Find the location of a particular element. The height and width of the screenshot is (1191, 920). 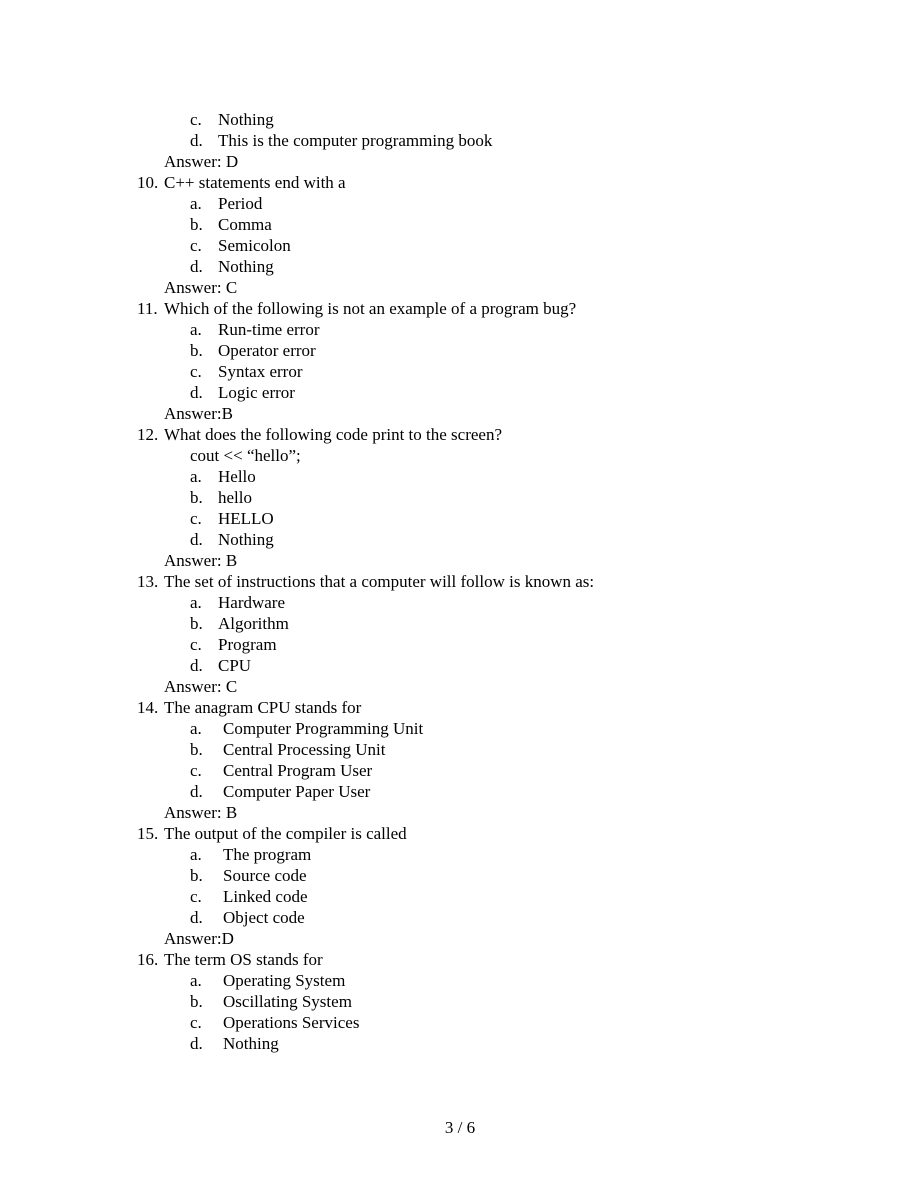

option-text: Hello is located at coordinates (237, 476).